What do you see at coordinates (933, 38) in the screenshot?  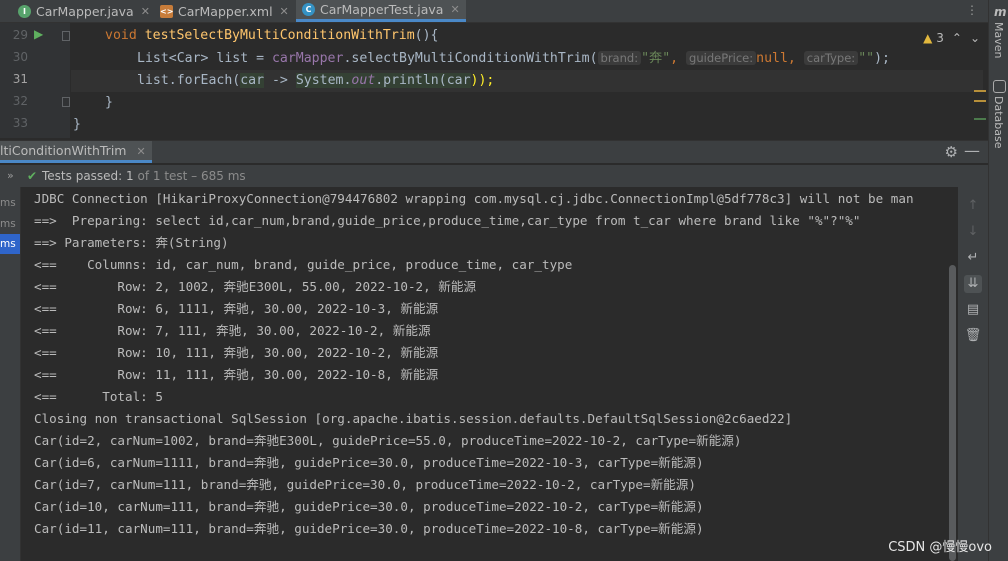 I see `warning-indicator: ▲ 3` at bounding box center [933, 38].